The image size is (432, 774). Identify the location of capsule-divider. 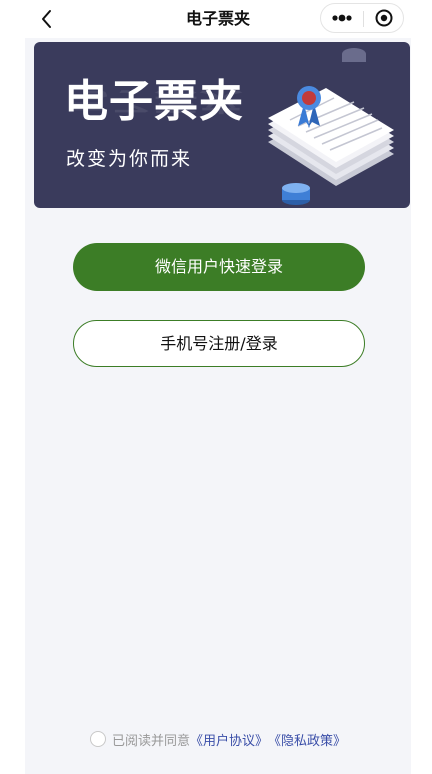
(363, 19).